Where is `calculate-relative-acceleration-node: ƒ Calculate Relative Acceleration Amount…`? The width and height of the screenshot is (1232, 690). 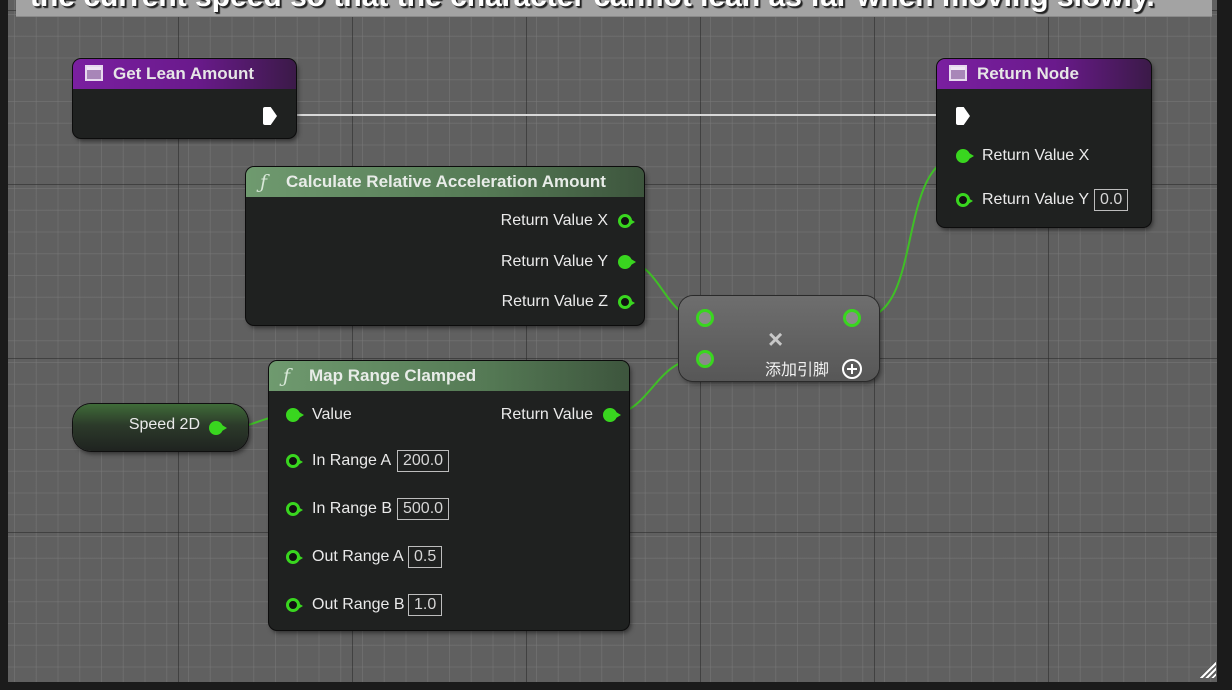
calculate-relative-acceleration-node: ƒ Calculate Relative Acceleration Amount… is located at coordinates (445, 246).